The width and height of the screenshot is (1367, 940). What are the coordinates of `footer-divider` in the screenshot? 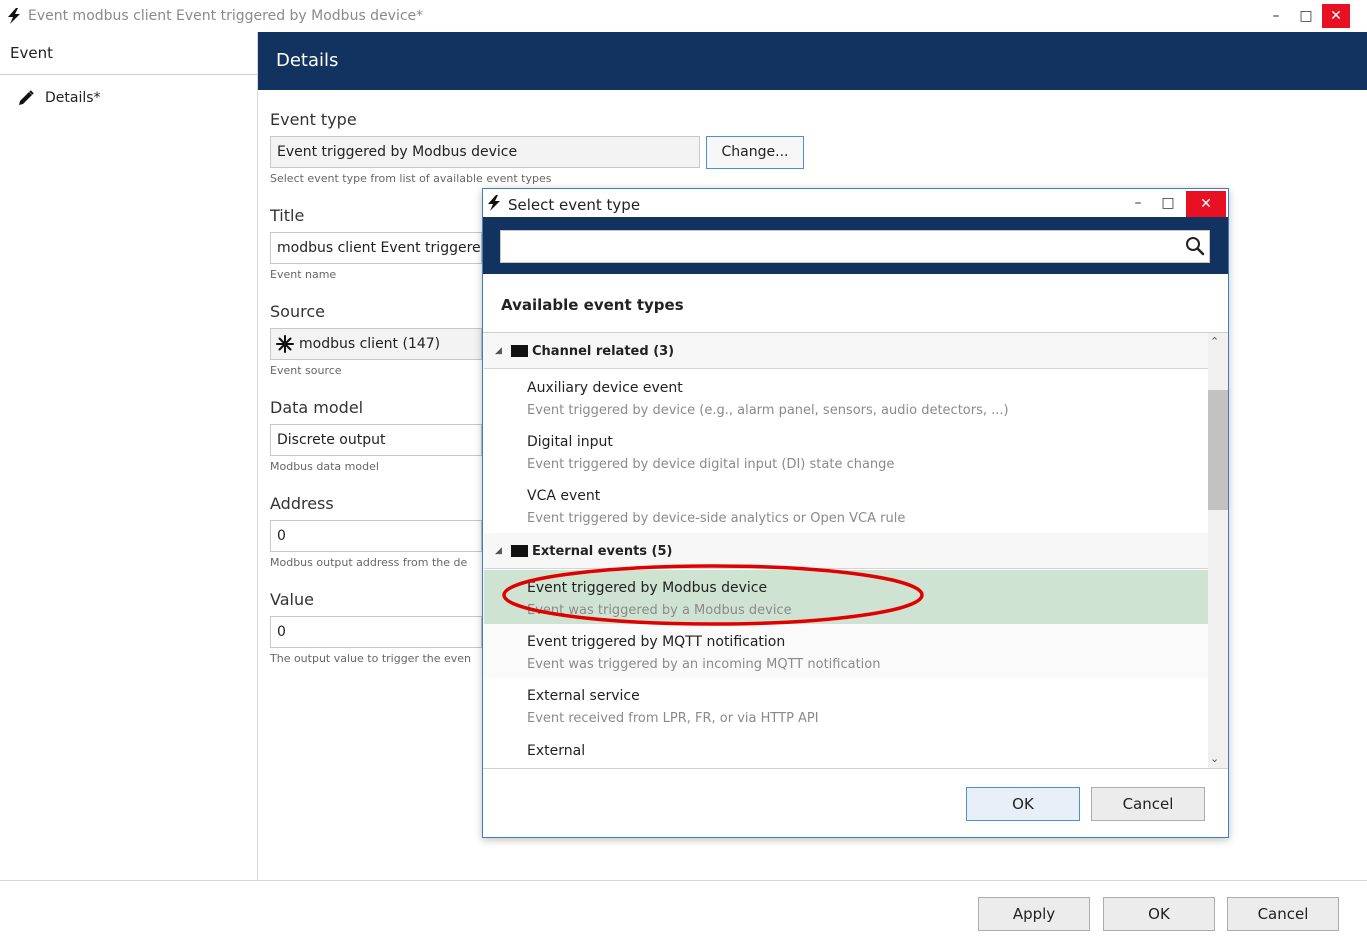 It's located at (683, 880).